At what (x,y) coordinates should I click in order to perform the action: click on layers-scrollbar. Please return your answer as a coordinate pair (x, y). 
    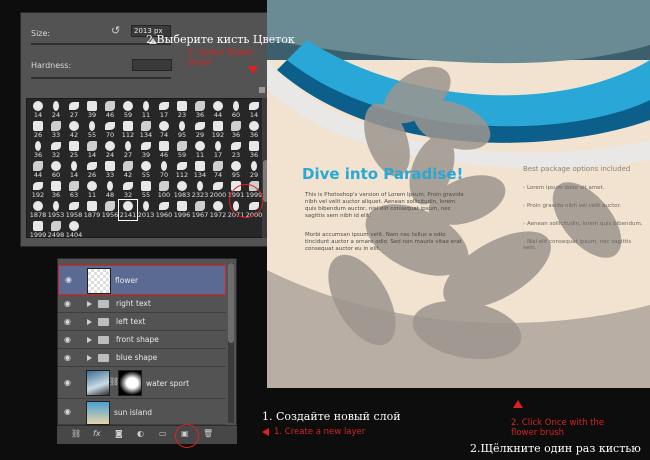
    Looking at the image, I should click on (231, 343).